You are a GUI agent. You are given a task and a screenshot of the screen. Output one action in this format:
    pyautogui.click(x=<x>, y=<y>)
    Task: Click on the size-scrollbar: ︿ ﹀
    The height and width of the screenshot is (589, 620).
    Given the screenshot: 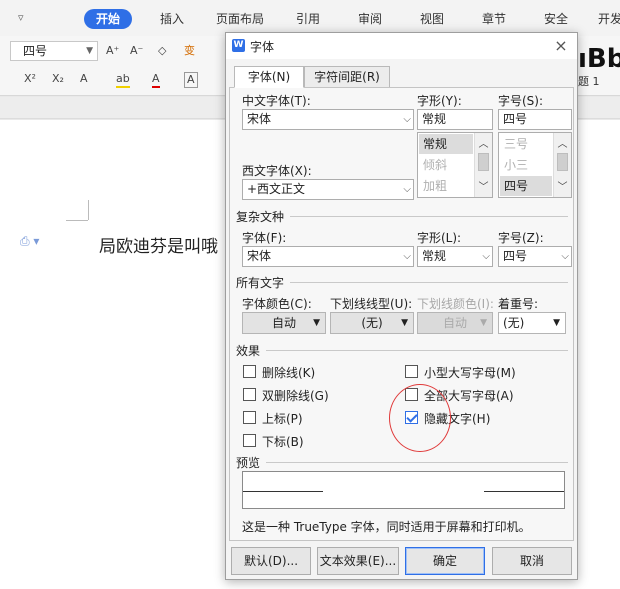 What is the action you would take?
    pyautogui.click(x=562, y=165)
    